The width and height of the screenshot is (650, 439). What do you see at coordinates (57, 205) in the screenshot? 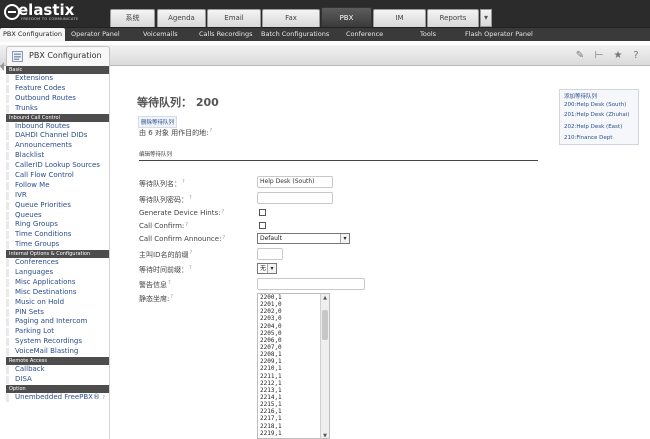
I see `sidebar-item-queue-priorities: Queue Priorities` at bounding box center [57, 205].